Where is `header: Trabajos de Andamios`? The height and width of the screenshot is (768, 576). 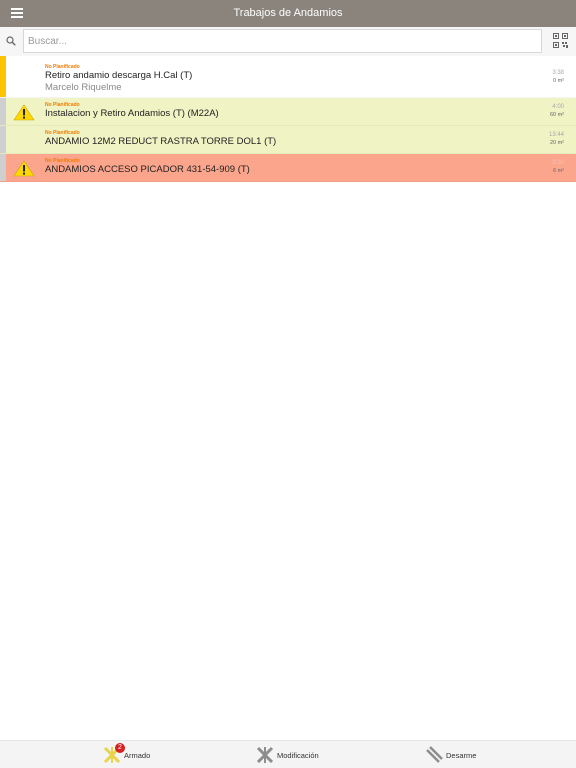
header: Trabajos de Andamios is located at coordinates (288, 13).